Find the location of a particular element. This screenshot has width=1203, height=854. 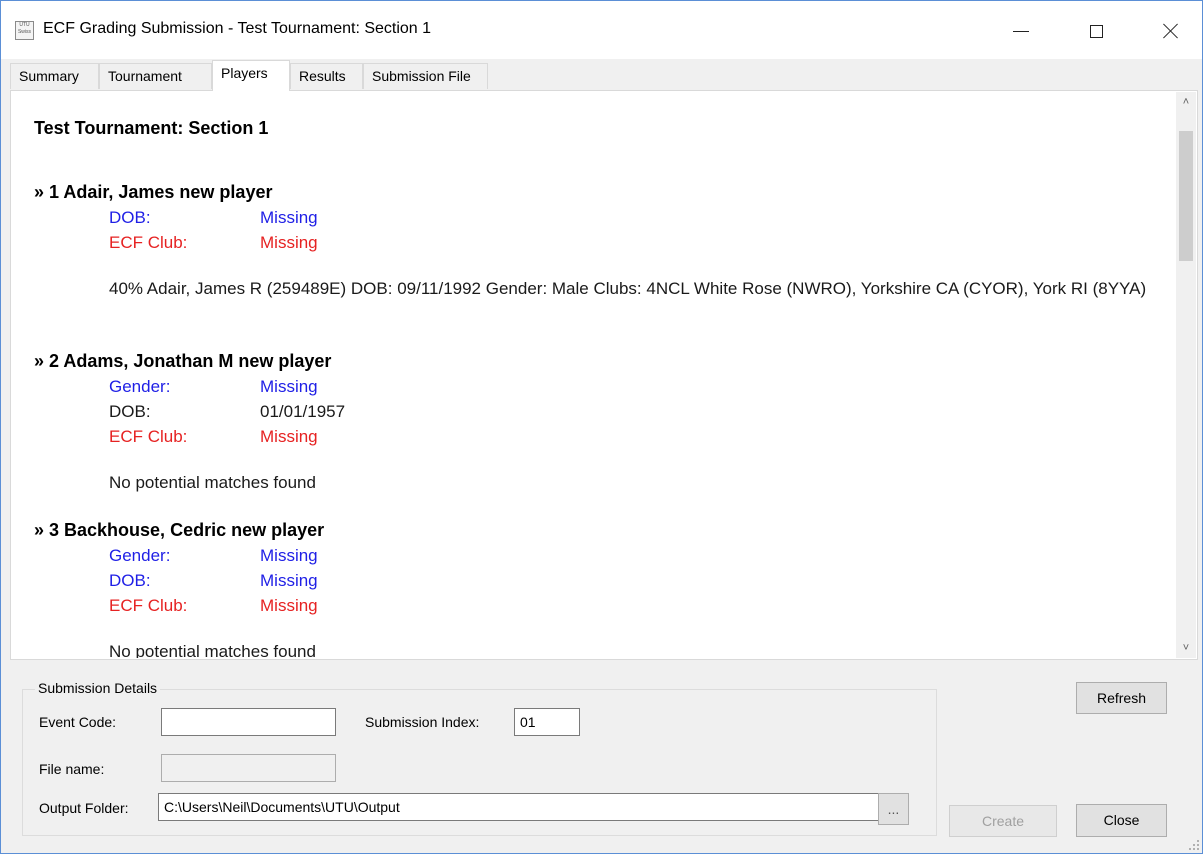

chevron-down-icon: ˅ is located at coordinates (1186, 648).